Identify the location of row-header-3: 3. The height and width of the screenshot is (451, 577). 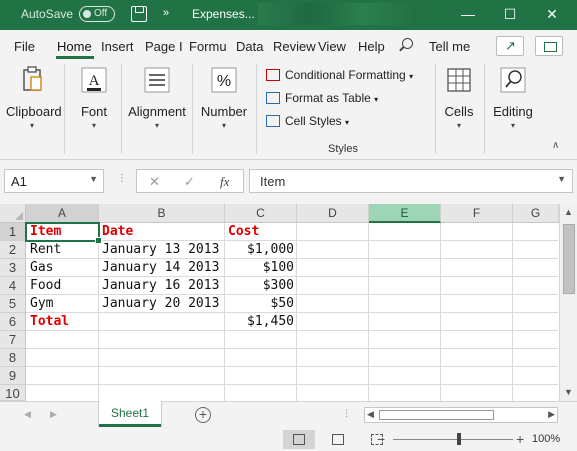
(13, 268).